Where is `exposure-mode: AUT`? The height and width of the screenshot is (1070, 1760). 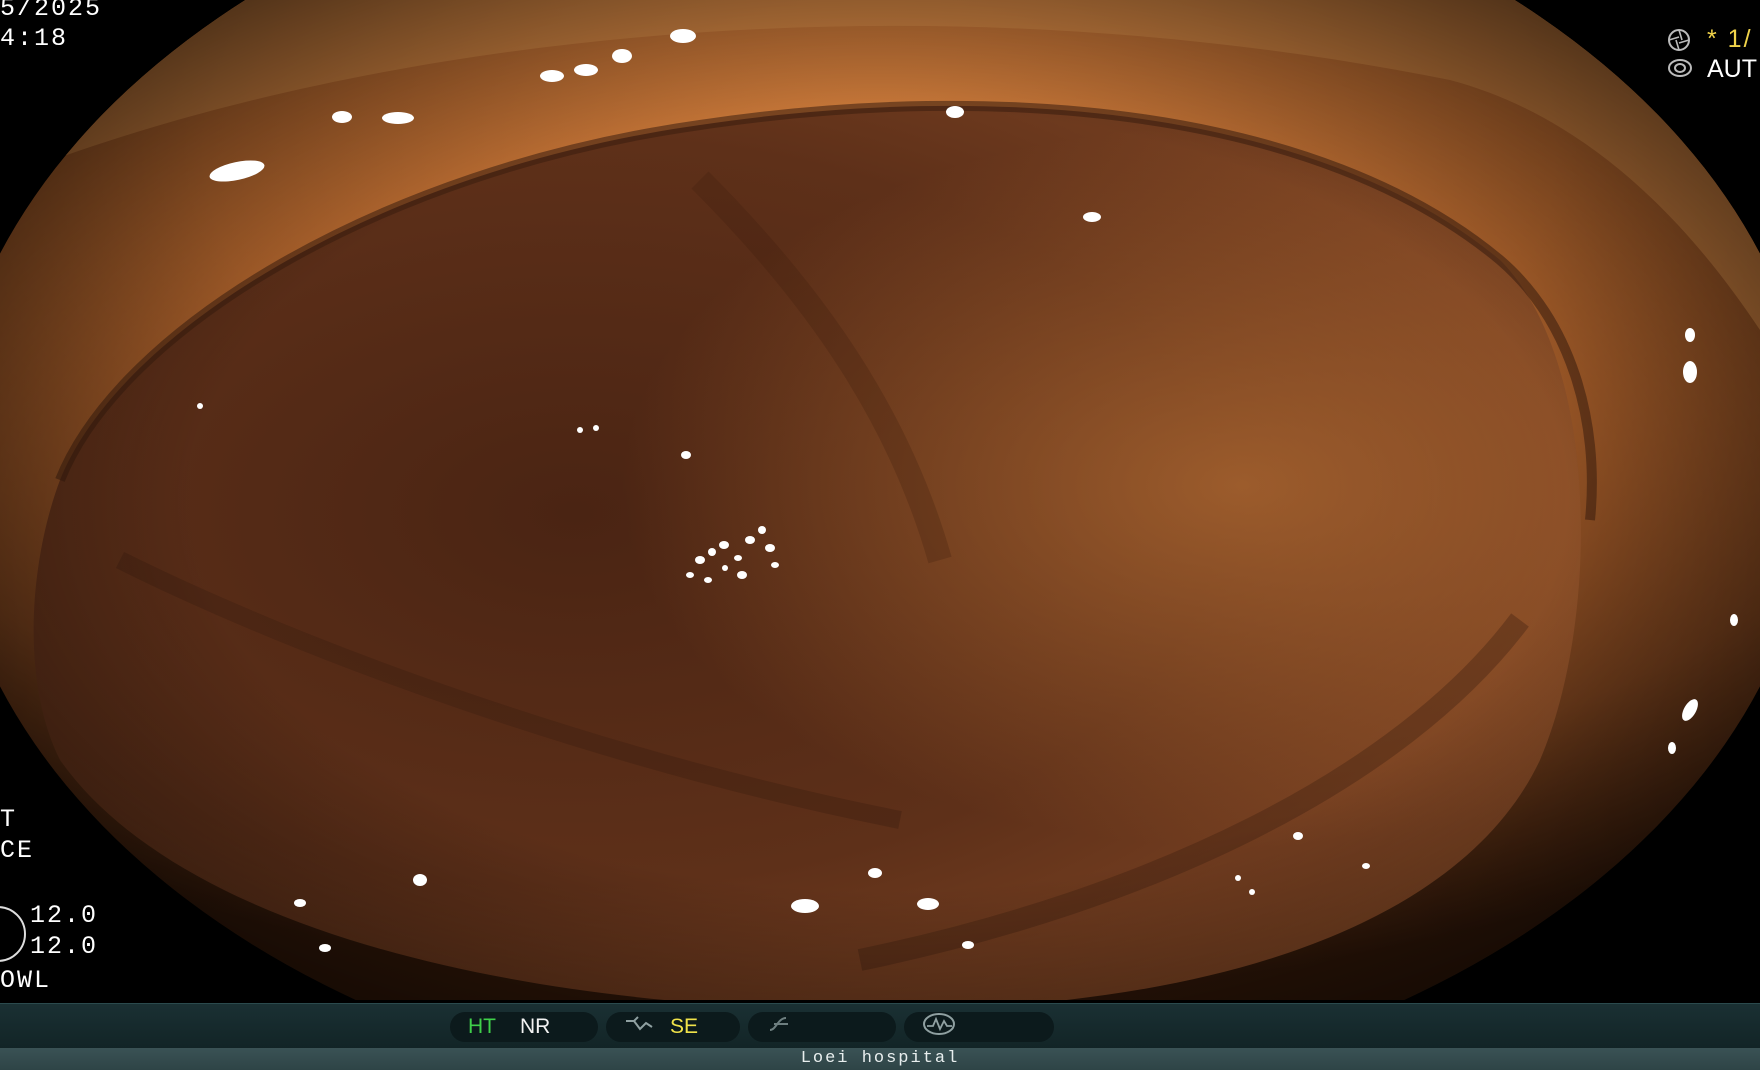 exposure-mode: AUT is located at coordinates (1732, 69).